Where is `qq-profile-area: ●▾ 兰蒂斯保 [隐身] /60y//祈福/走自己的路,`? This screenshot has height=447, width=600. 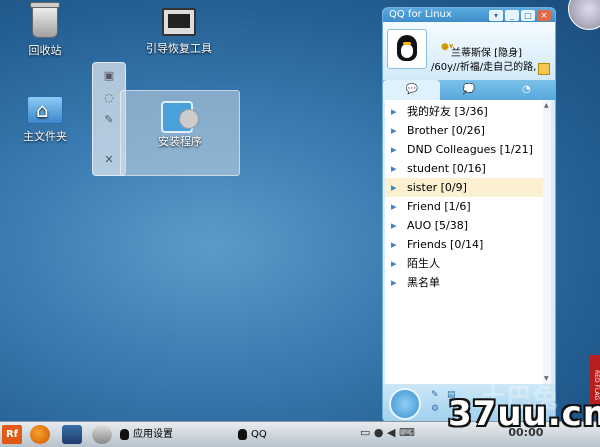
qq-profile-area: ●▾ 兰蒂斯保 [隐身] /60y//祈福/走自己的路, is located at coordinates (469, 51).